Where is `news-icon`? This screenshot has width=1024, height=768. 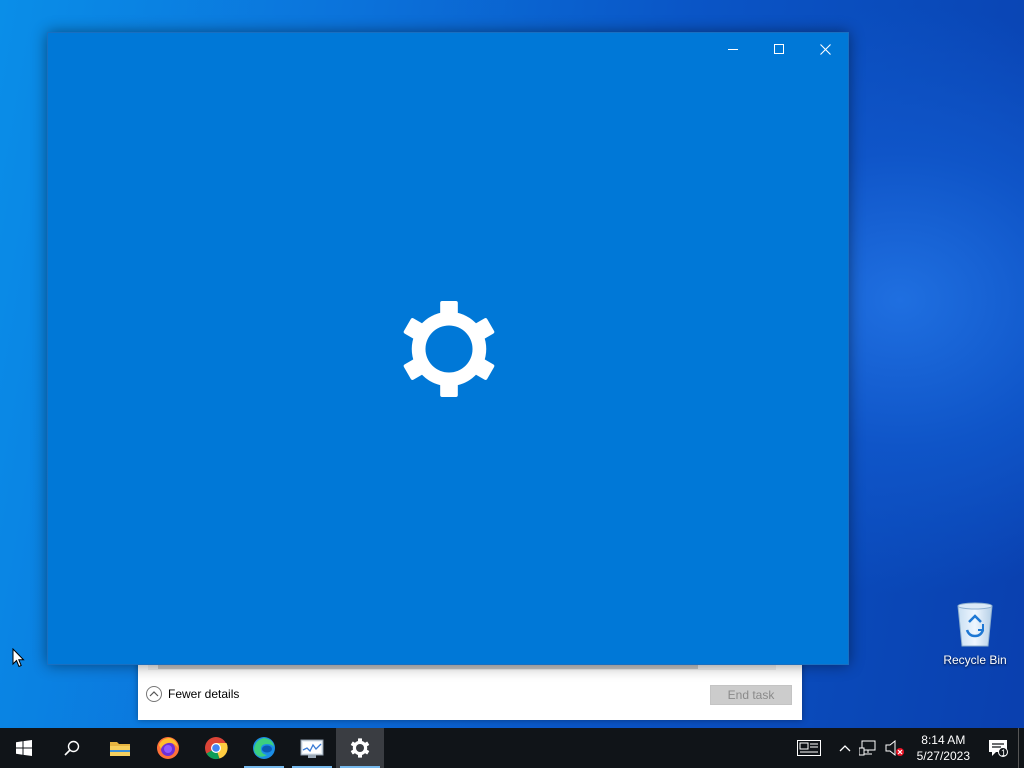
news-icon is located at coordinates (808, 748).